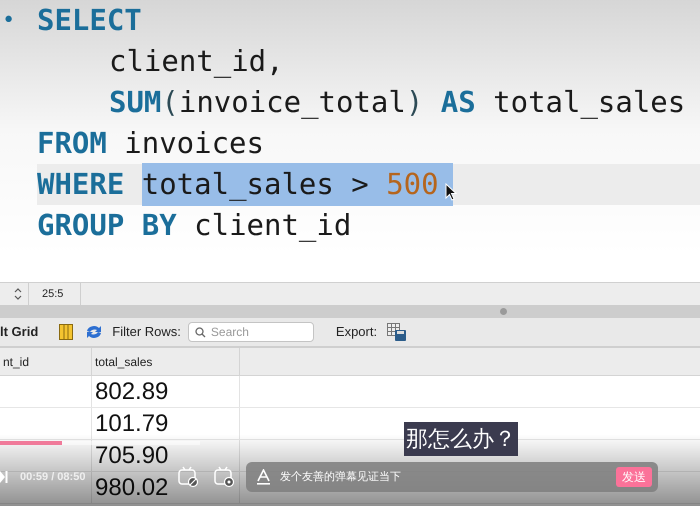  What do you see at coordinates (89, 20) in the screenshot?
I see `code-token: SELECT` at bounding box center [89, 20].